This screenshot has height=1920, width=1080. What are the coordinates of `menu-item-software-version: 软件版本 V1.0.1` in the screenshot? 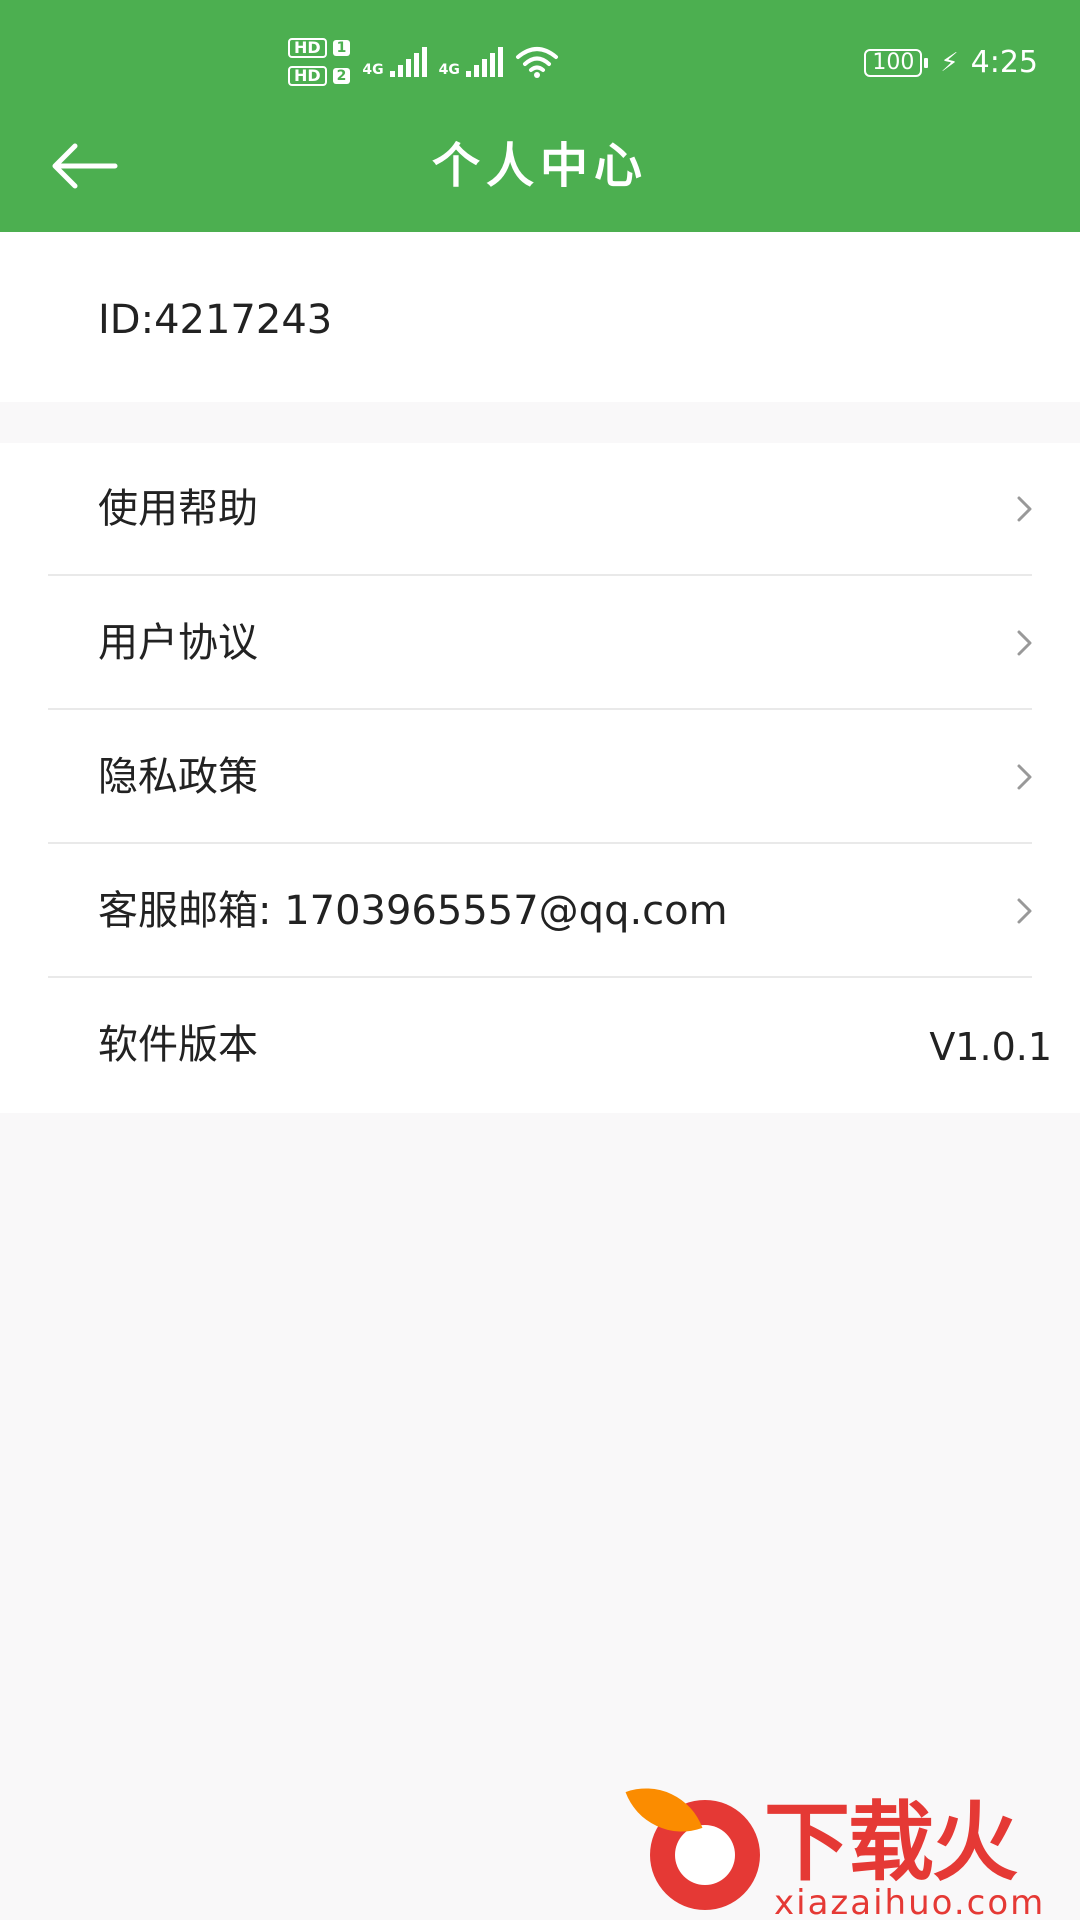 It's located at (540, 1045).